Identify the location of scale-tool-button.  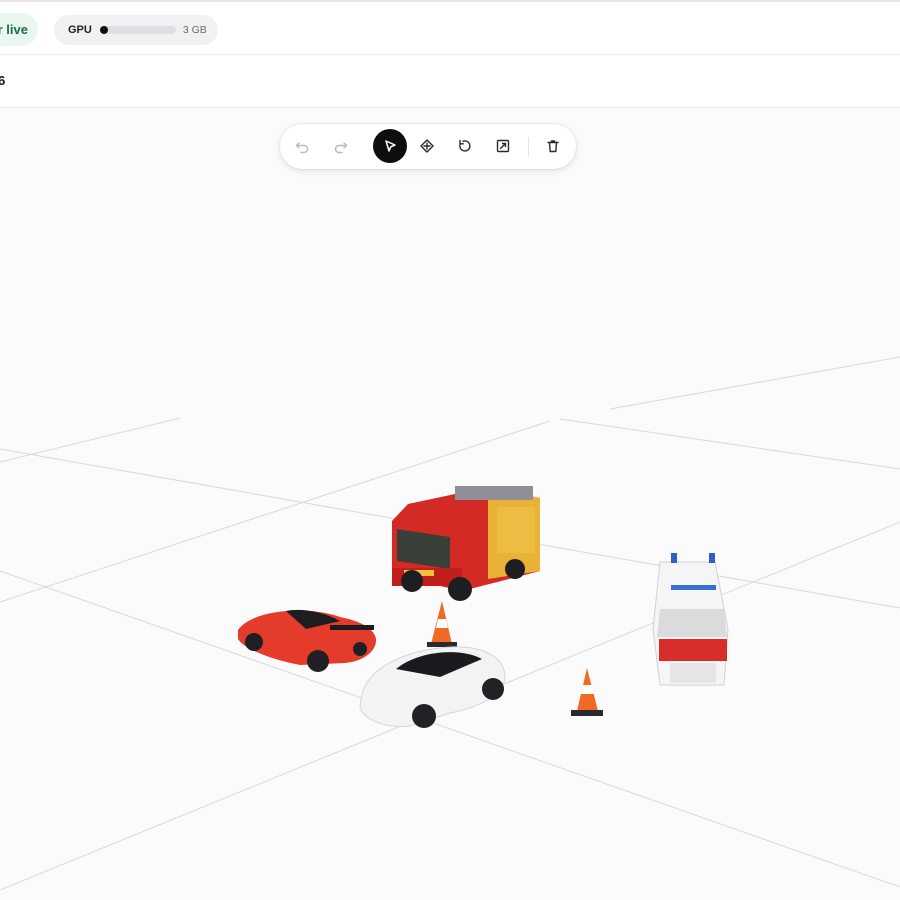
(503, 146).